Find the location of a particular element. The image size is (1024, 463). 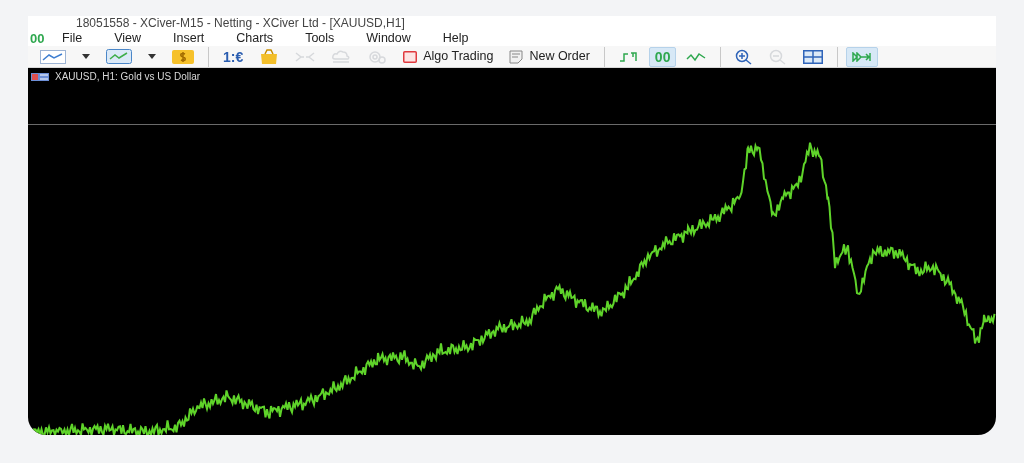

app-label: 00 is located at coordinates (37, 38).